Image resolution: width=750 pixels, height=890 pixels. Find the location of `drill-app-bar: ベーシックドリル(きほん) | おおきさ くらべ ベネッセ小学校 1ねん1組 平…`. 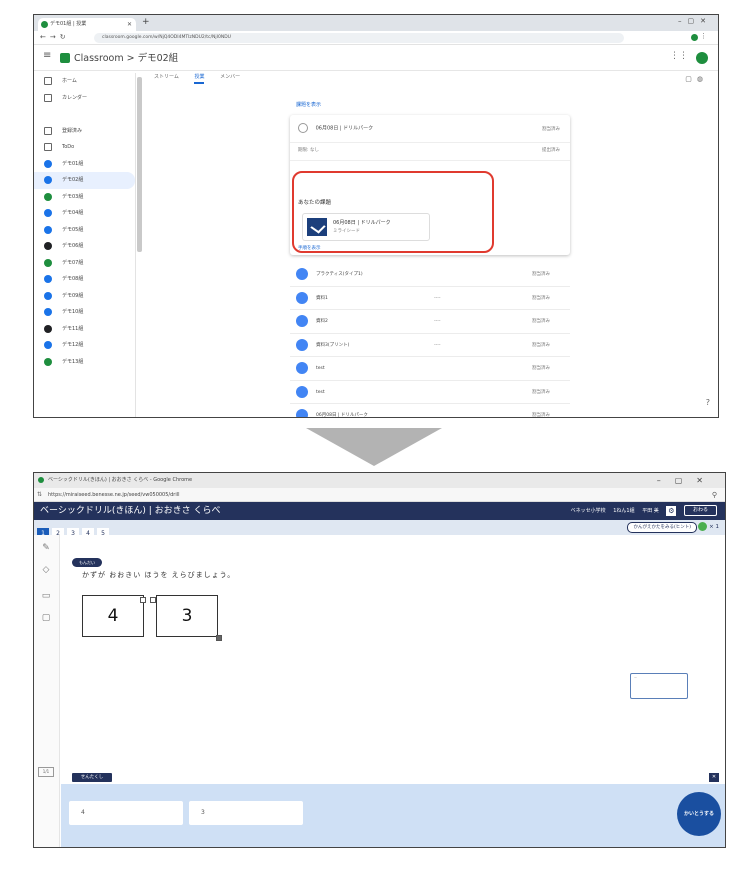

drill-app-bar: ベーシックドリル(きほん) | おおきさ くらべ ベネッセ小学校 1ねん1組 平… is located at coordinates (379, 511).